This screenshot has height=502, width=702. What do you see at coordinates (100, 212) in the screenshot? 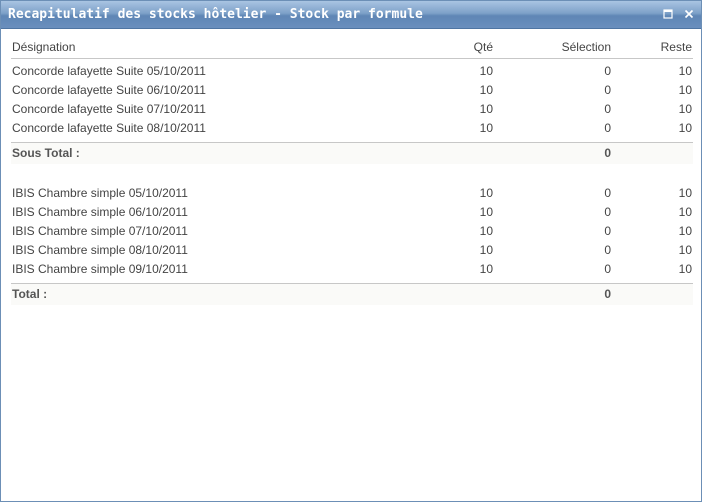
I see `row-designation: IBIS Chambre simple 06/10/2011` at bounding box center [100, 212].